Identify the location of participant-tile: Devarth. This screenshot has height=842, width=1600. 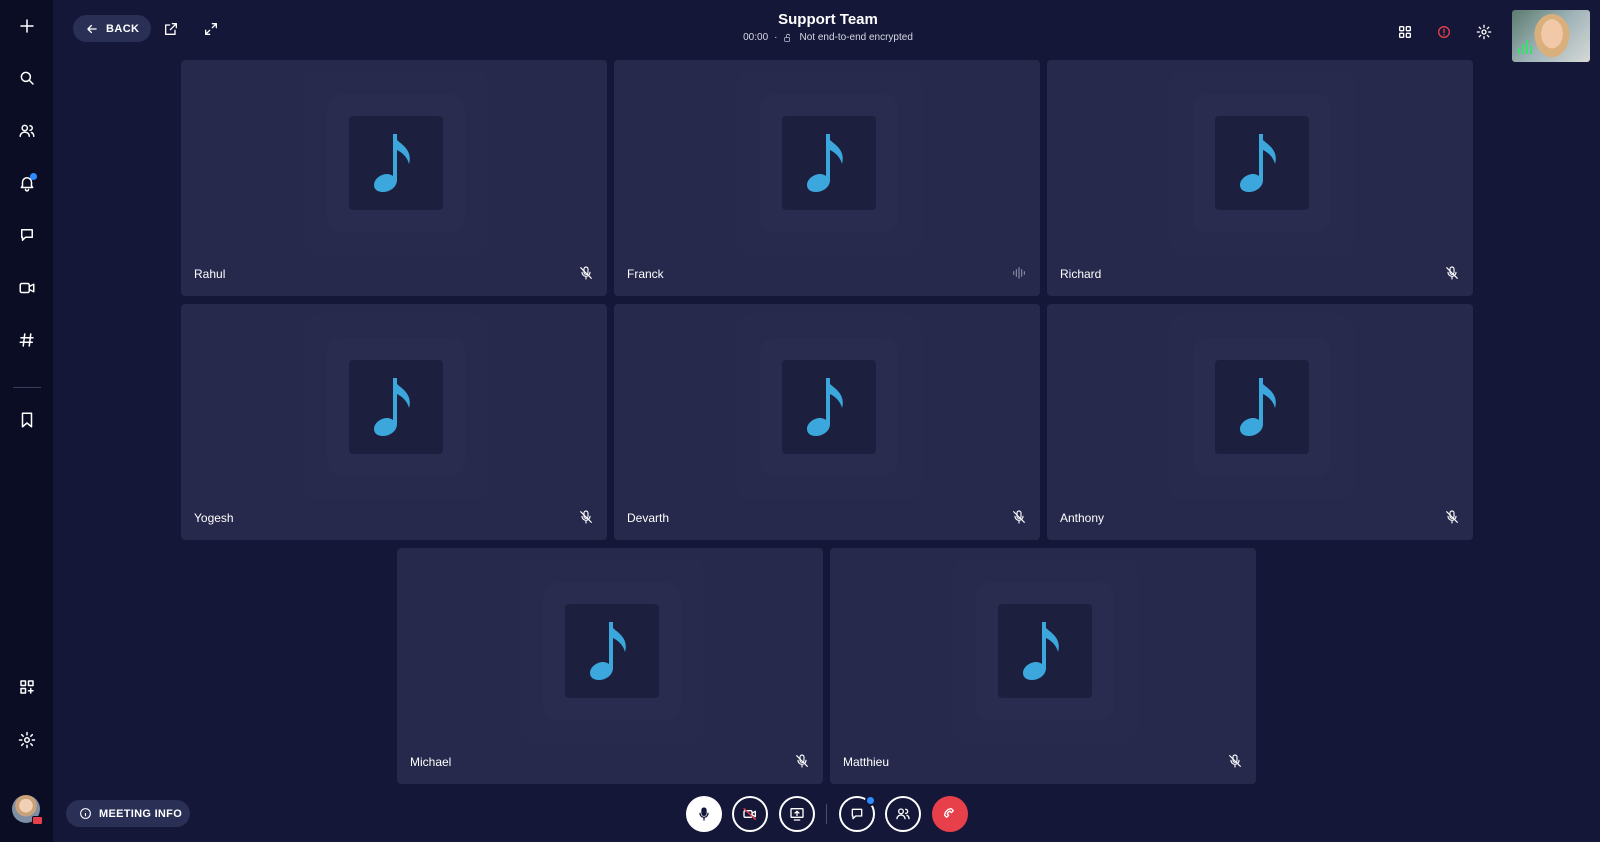
(827, 422).